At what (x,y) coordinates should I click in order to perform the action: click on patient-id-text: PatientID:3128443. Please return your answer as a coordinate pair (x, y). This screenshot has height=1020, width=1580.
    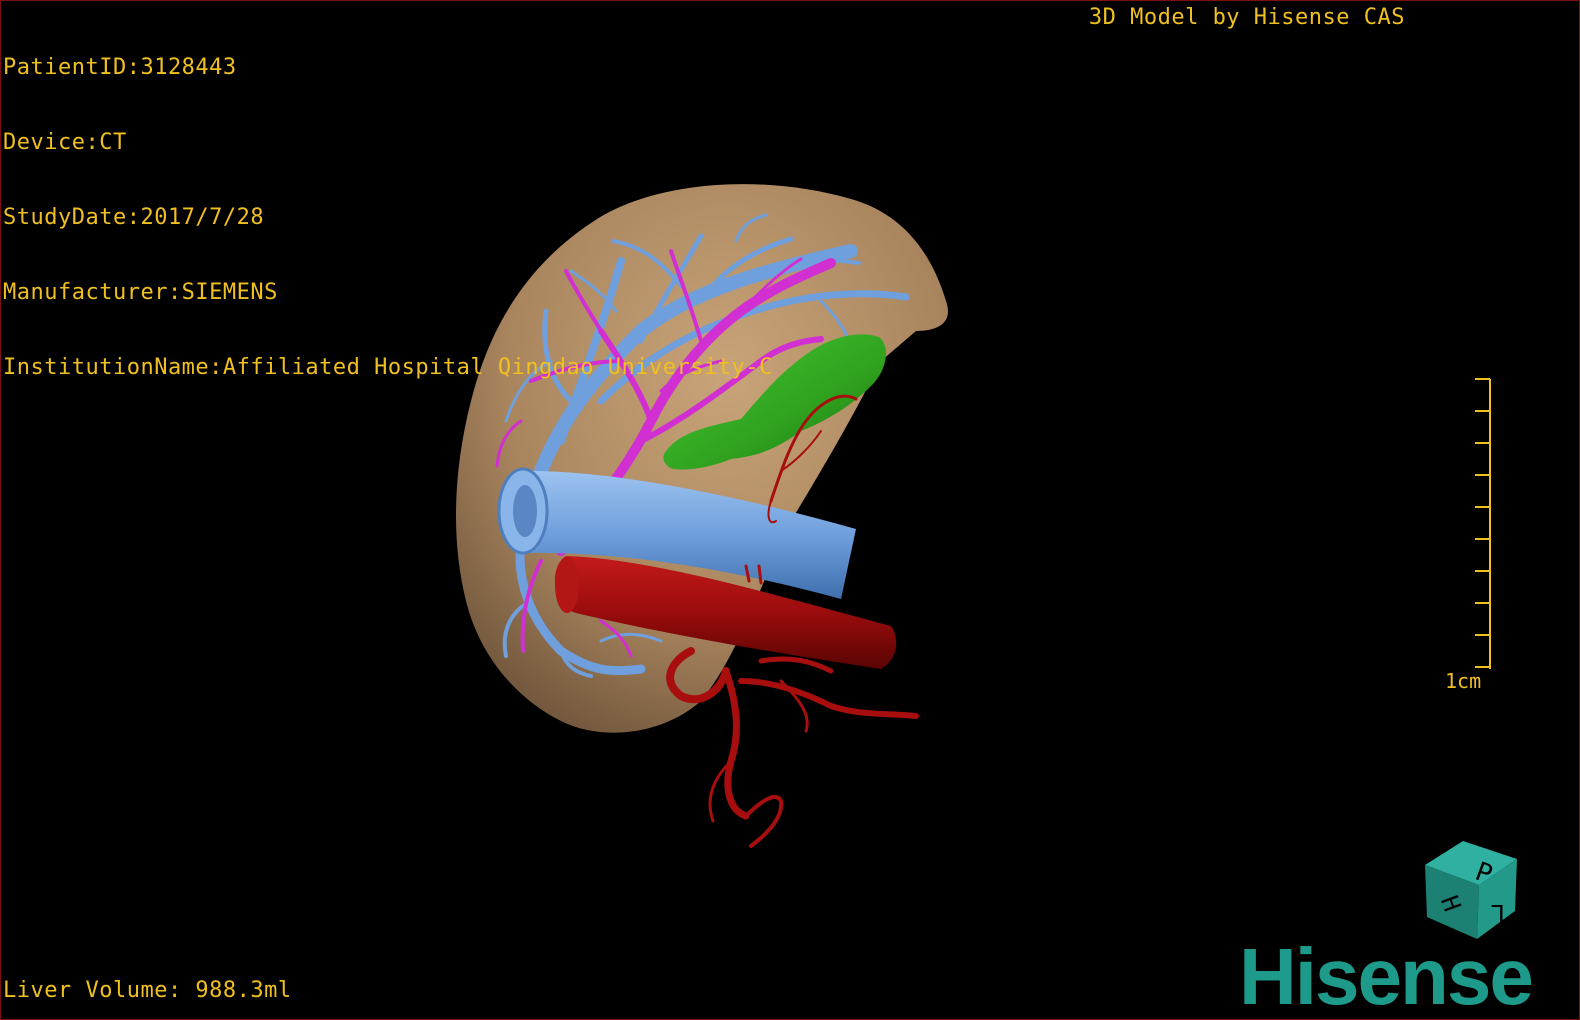
    Looking at the image, I should click on (120, 67).